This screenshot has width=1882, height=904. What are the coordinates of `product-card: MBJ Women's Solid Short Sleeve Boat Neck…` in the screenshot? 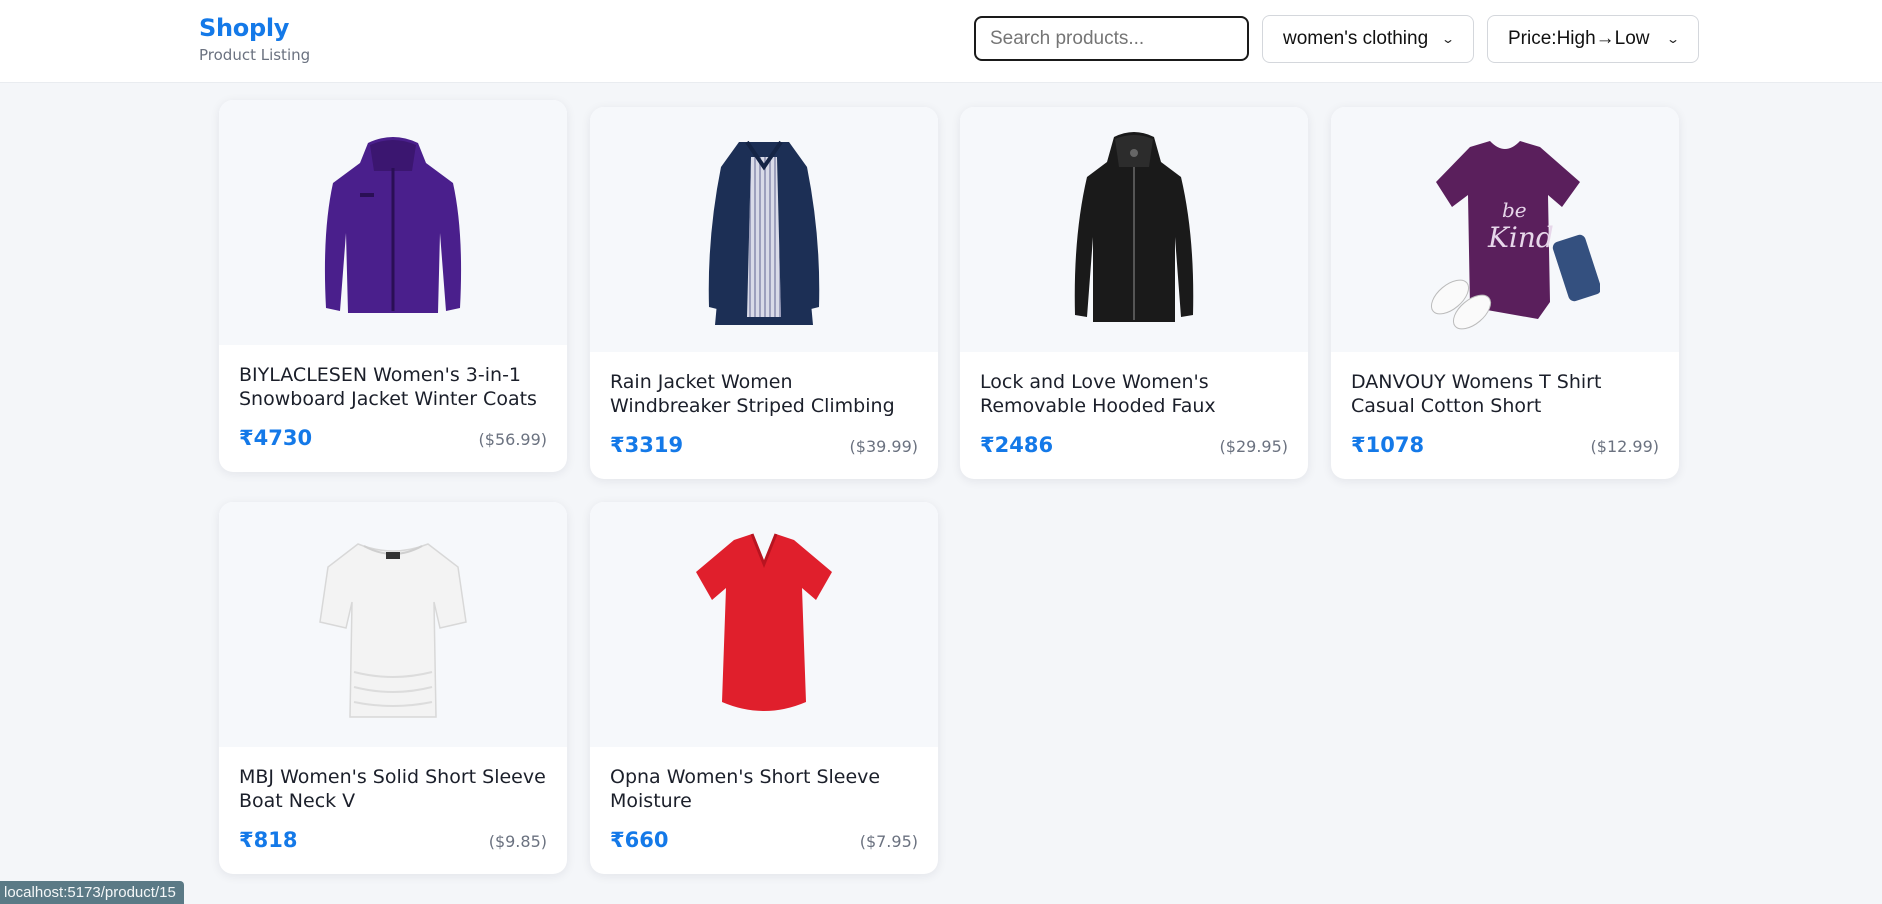 It's located at (393, 688).